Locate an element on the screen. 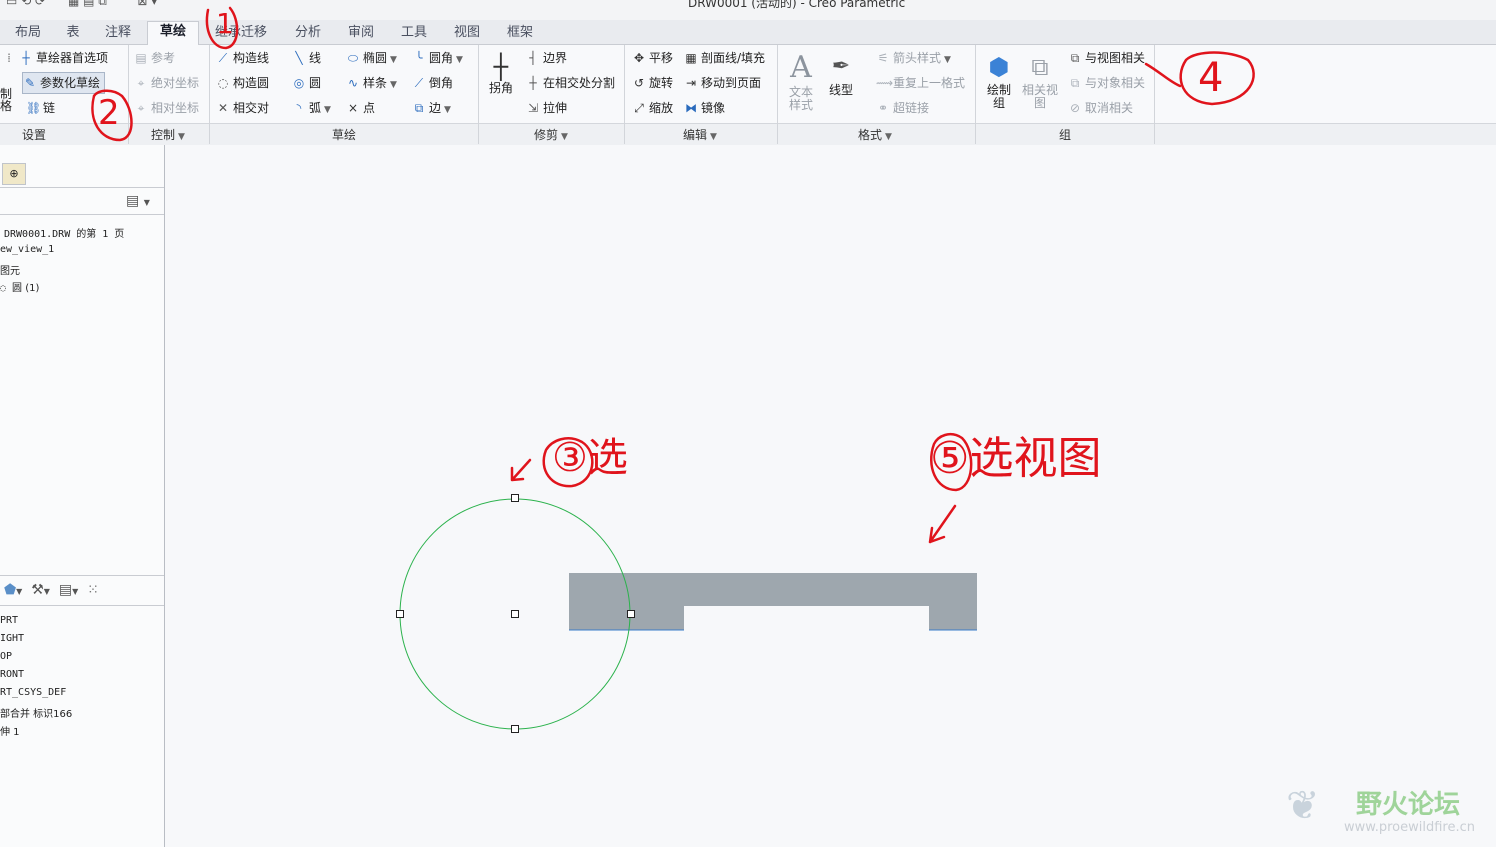 This screenshot has height=847, width=1496. annotation-step-3: ③选 is located at coordinates (590, 458).